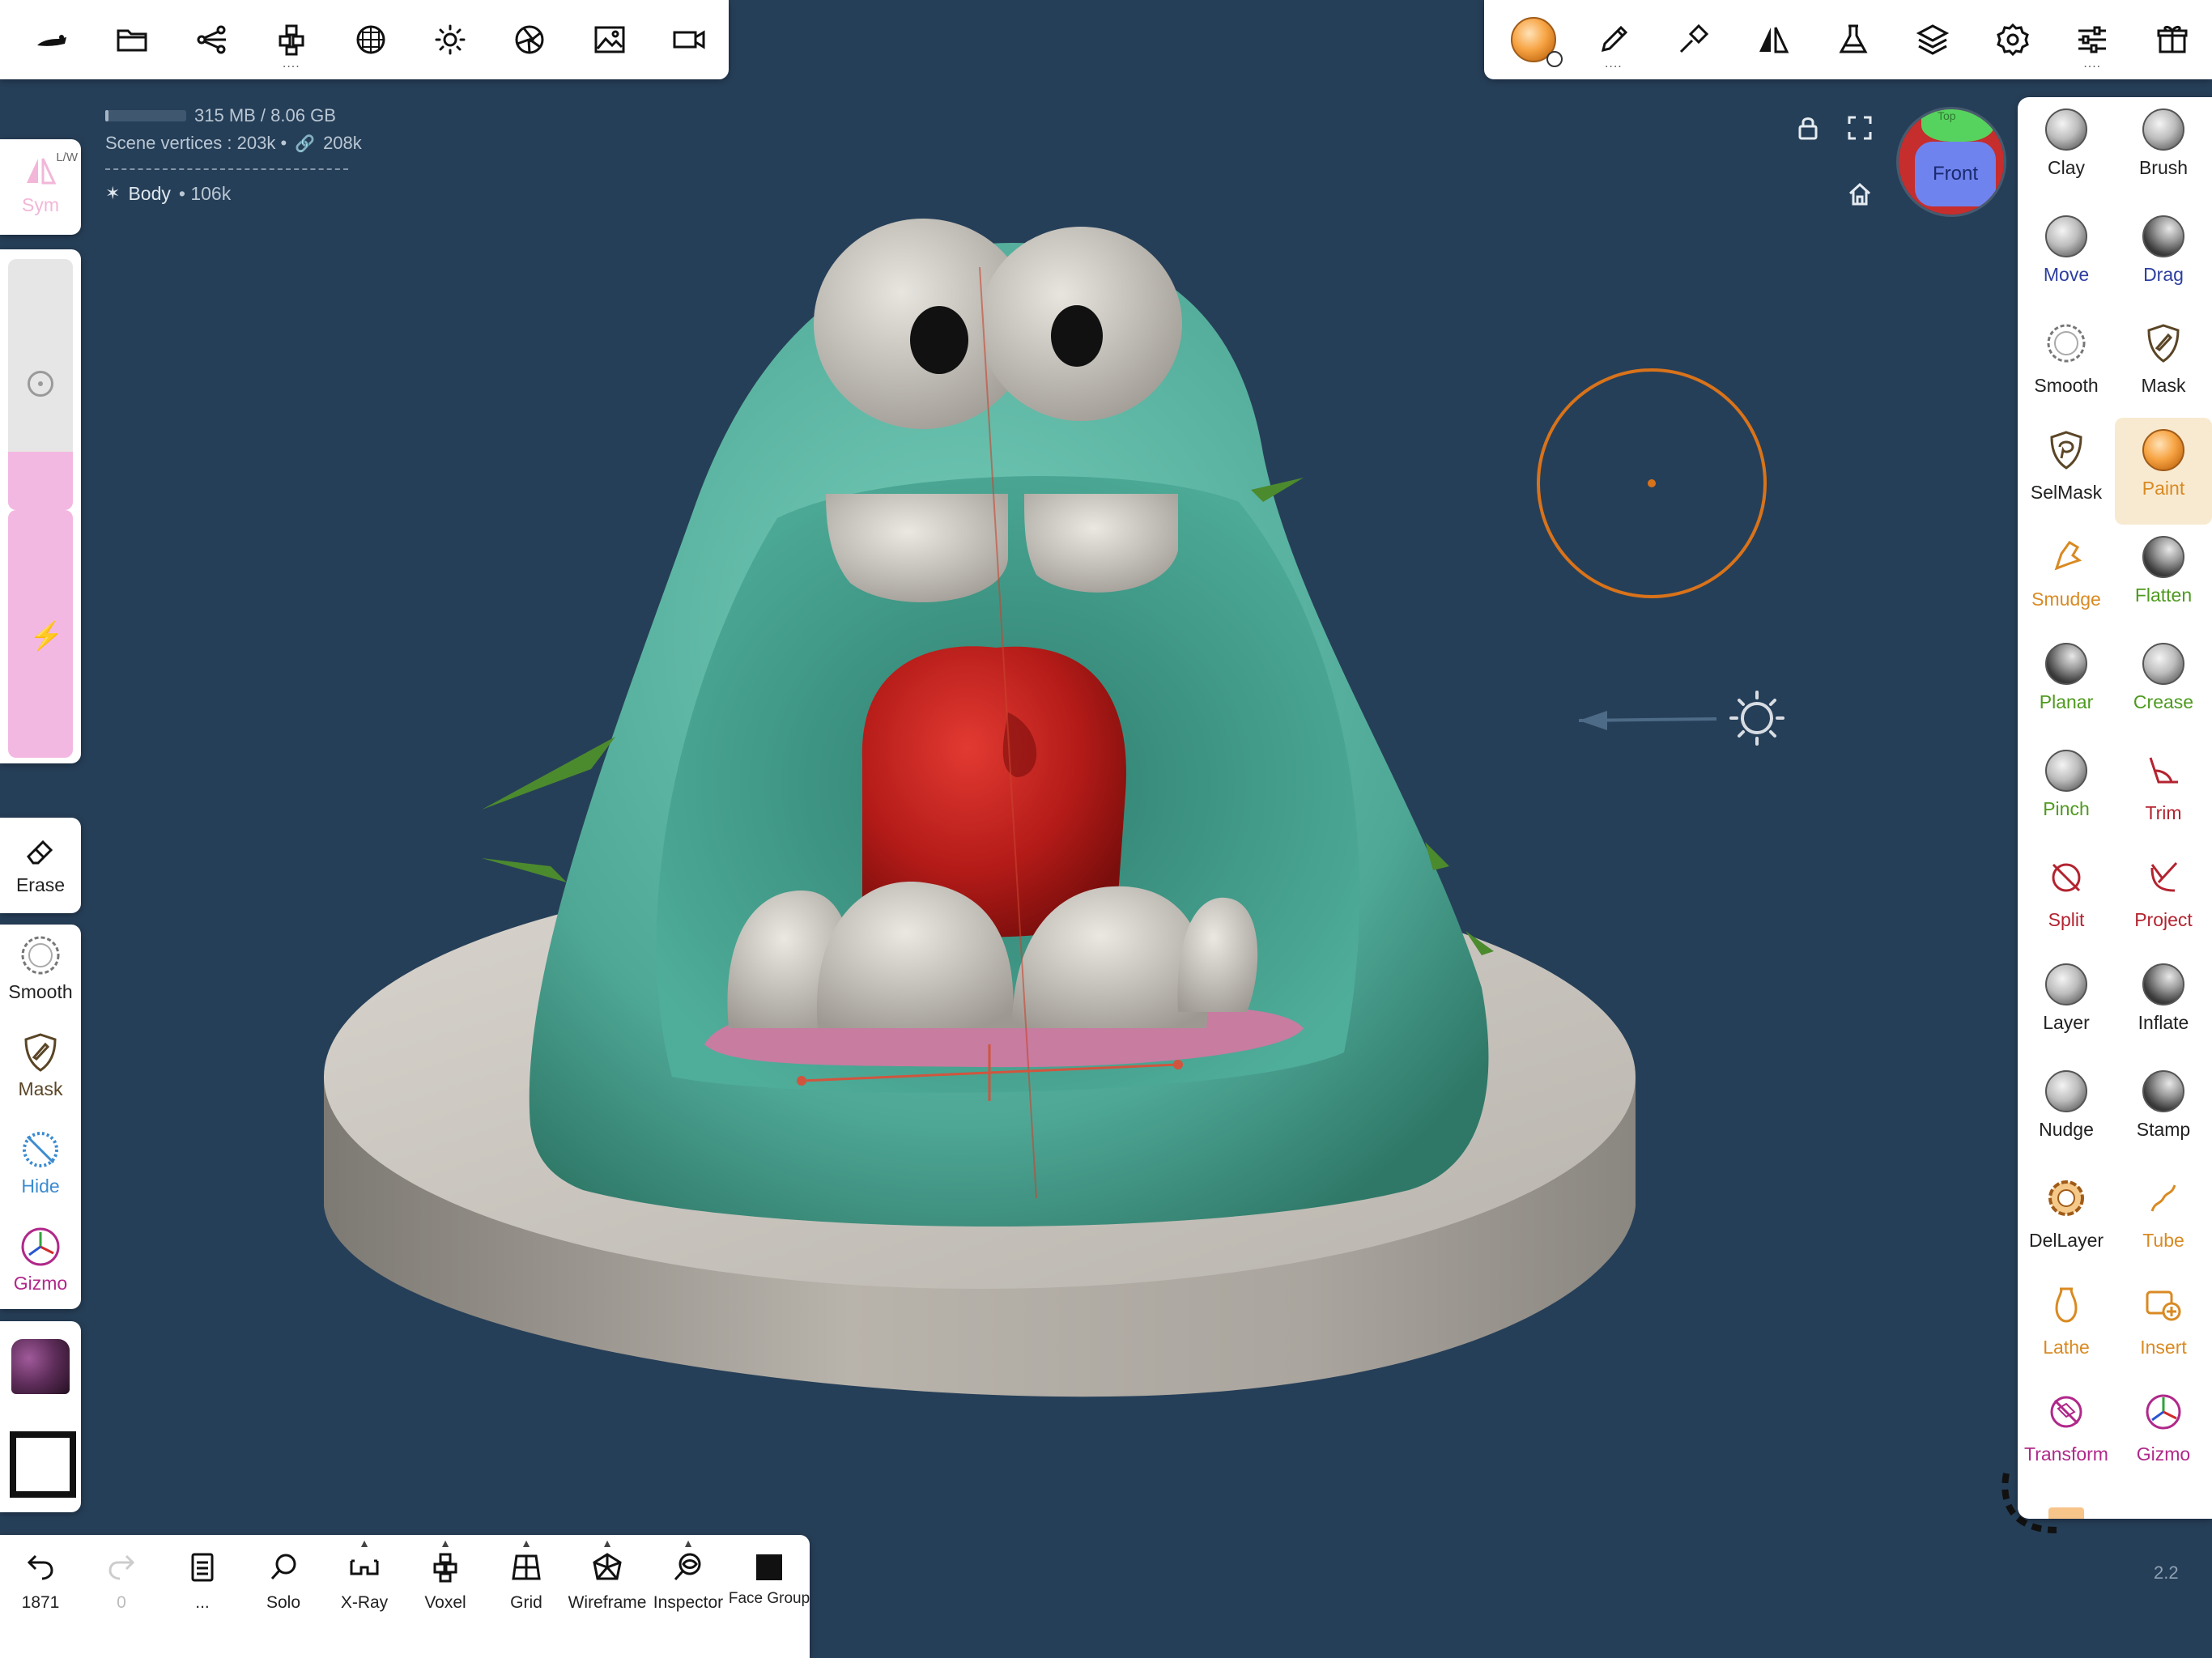 This screenshot has height=1658, width=2212. I want to click on tool-project: Project, so click(2164, 898).